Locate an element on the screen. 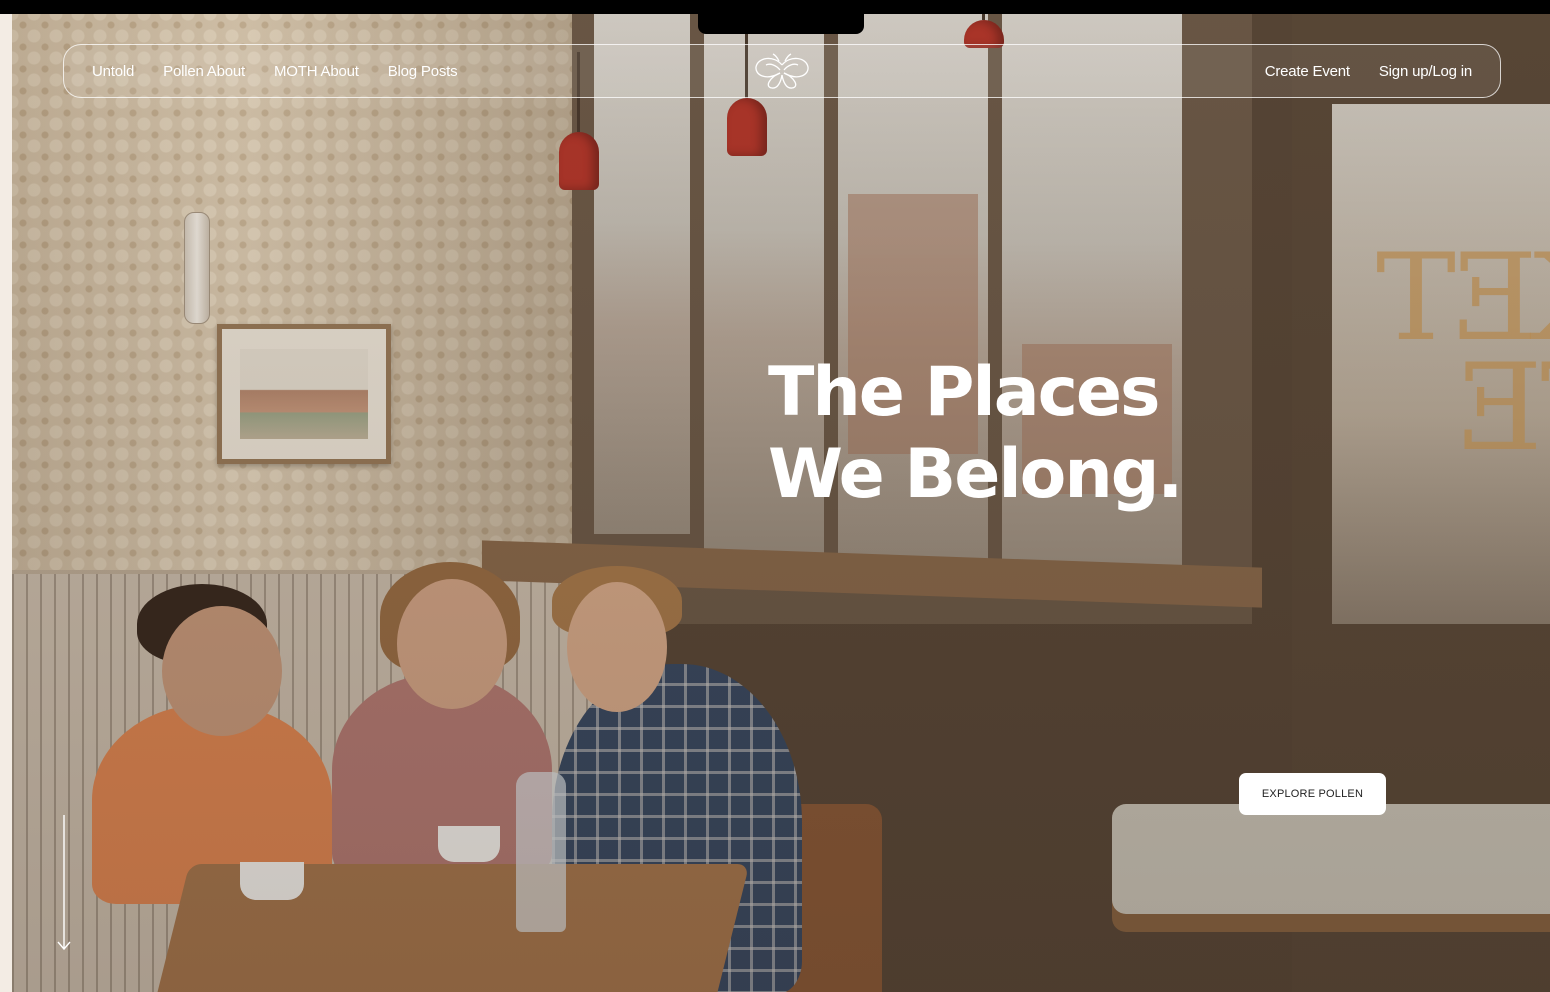 Image resolution: width=1550 pixels, height=992 pixels. signup-login-link: Sign up/Log in is located at coordinates (1425, 71).